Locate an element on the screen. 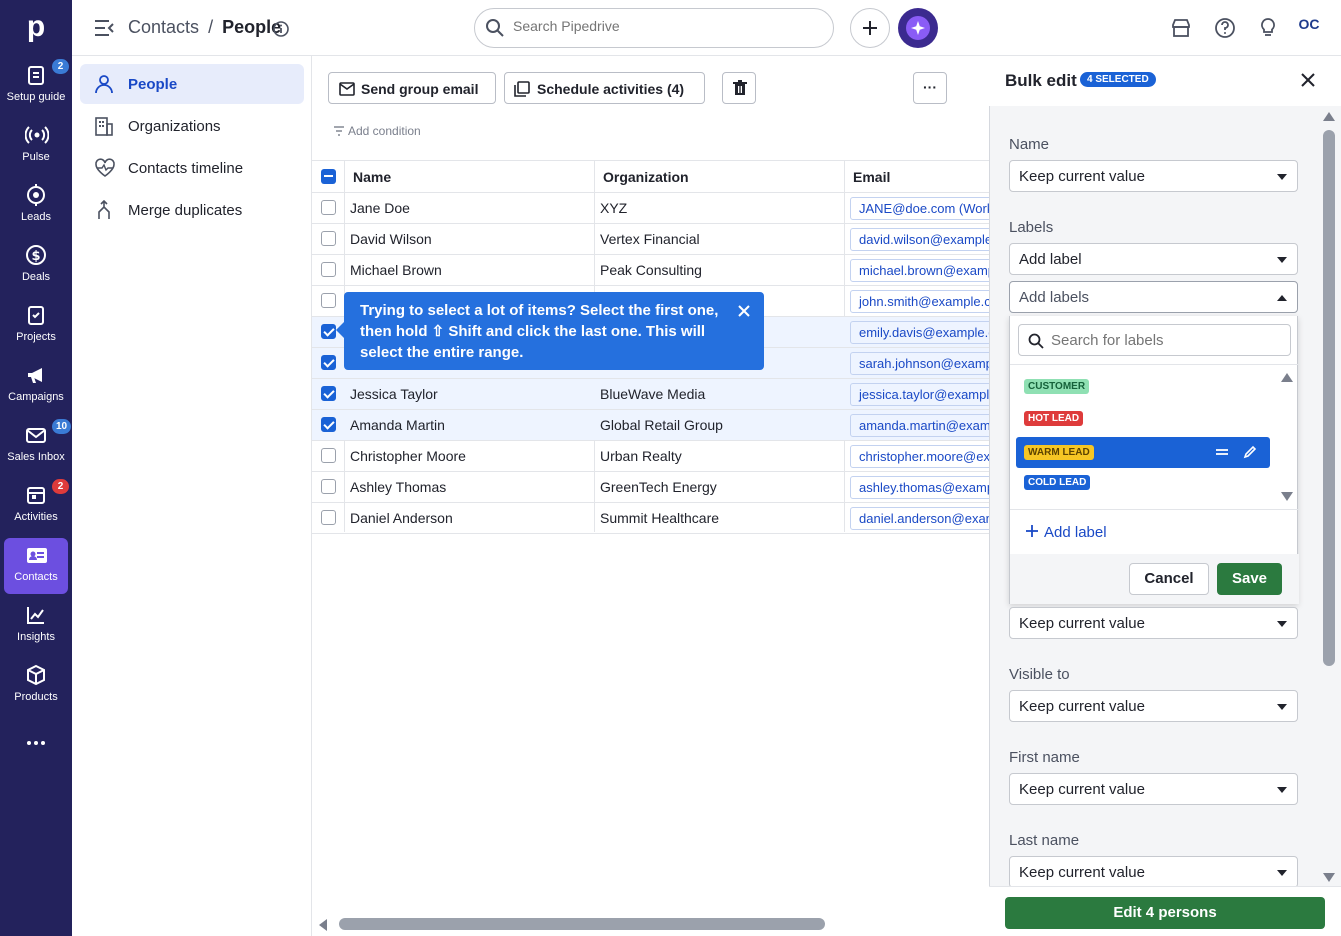 This screenshot has width=1341, height=936. schedule-activities-button: Schedule activities (4) is located at coordinates (604, 88).